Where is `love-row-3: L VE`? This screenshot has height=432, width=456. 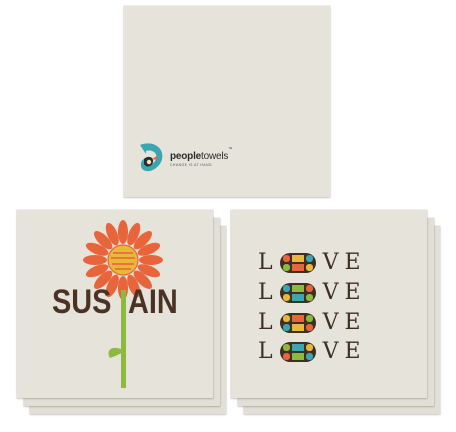 love-row-3: L VE is located at coordinates (312, 323).